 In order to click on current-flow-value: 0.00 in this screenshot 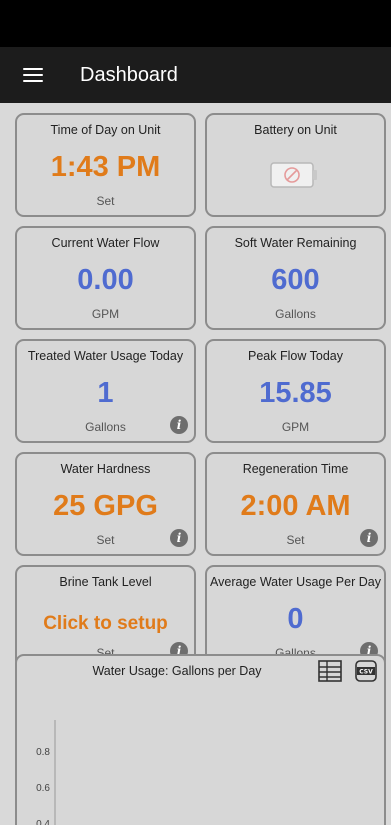, I will do `click(105, 280)`.